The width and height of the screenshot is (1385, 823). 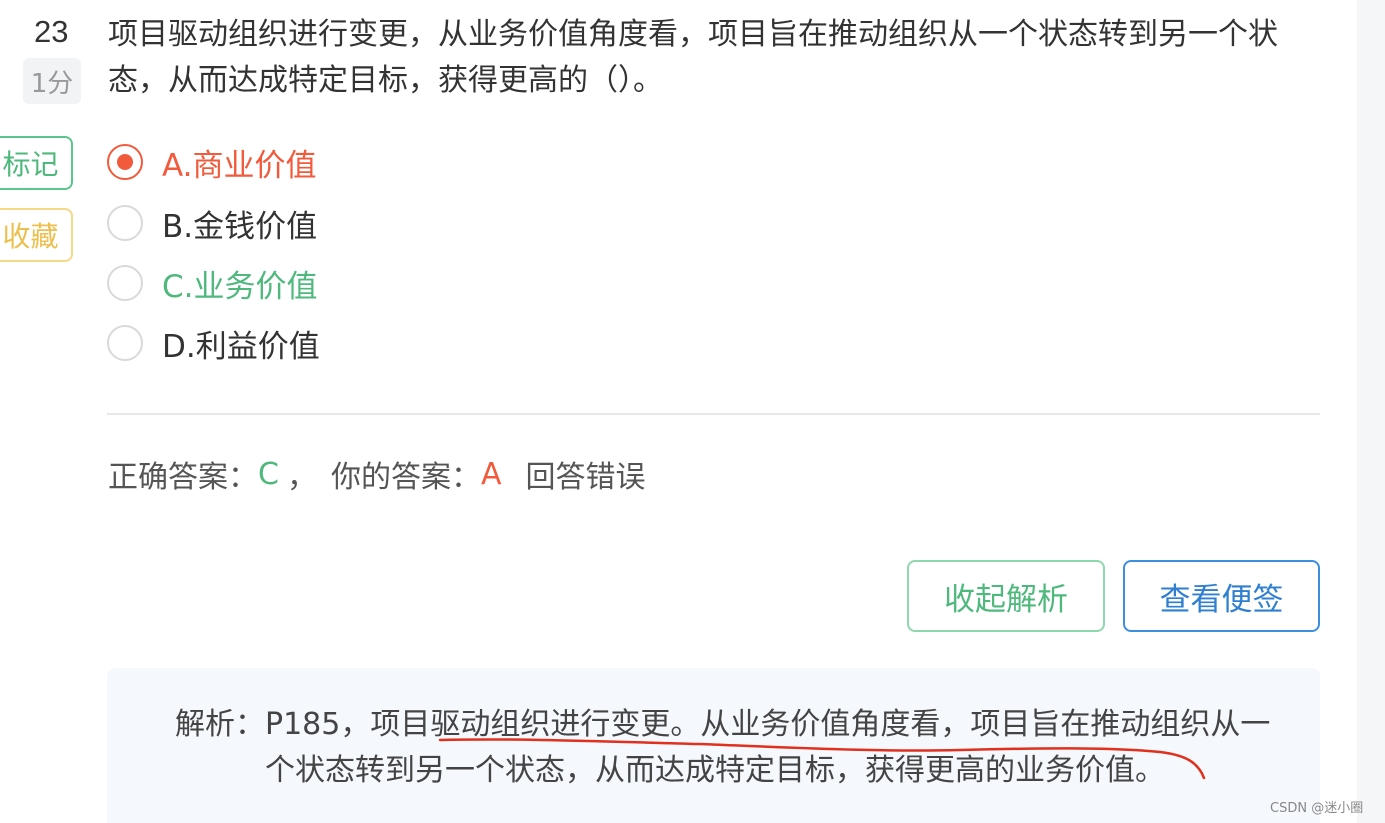 I want to click on option-label: A.商业价值, so click(x=239, y=165).